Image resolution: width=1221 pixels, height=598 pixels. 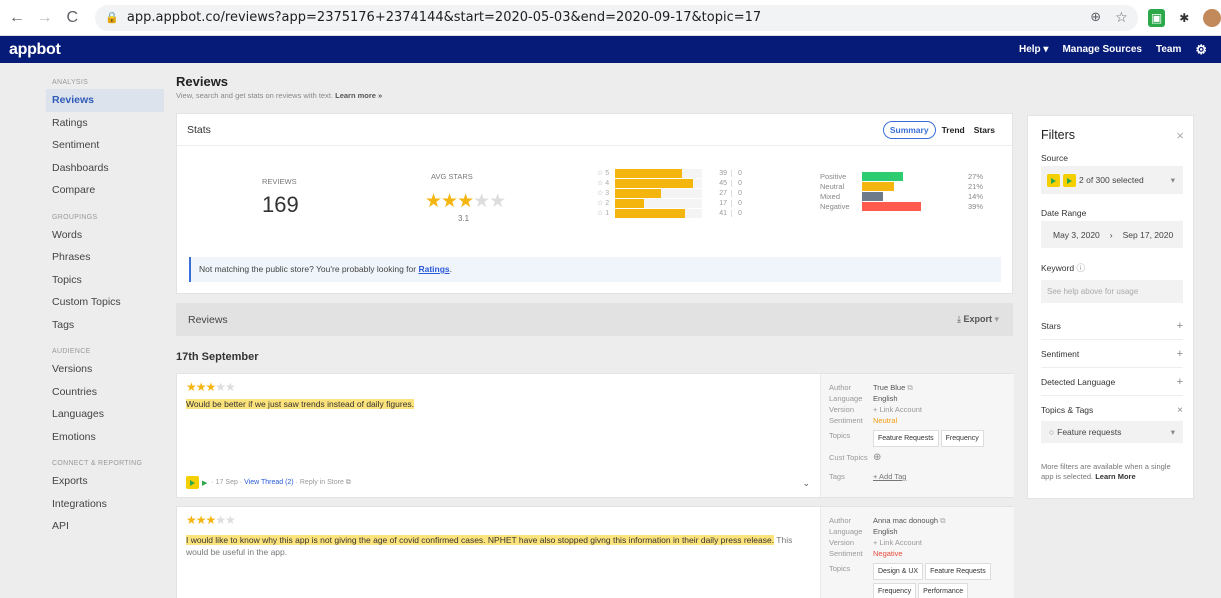 I want to click on review-author: Anna mac donough ⧉, so click(x=909, y=520).